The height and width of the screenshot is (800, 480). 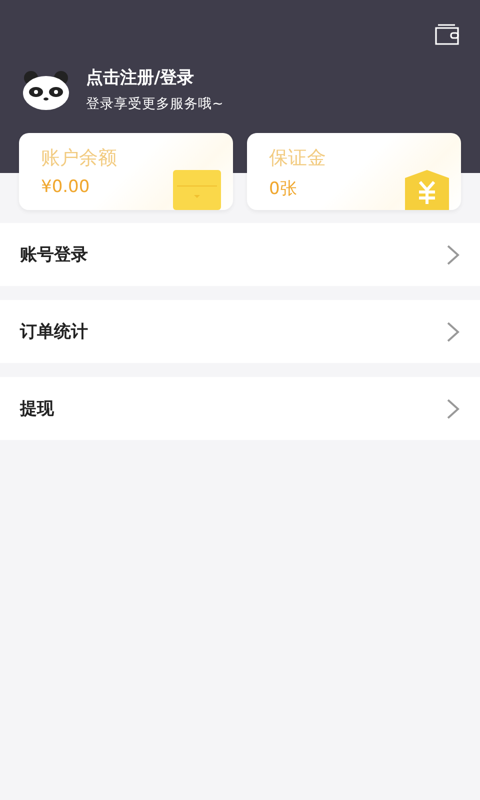 I want to click on card-value: 0张, so click(x=283, y=189).